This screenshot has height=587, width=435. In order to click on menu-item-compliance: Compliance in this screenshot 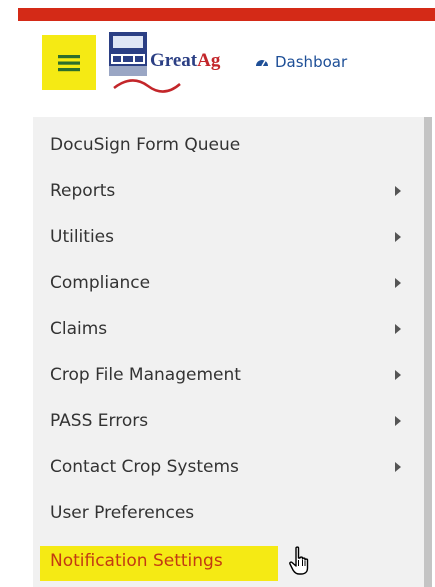, I will do `click(228, 283)`.